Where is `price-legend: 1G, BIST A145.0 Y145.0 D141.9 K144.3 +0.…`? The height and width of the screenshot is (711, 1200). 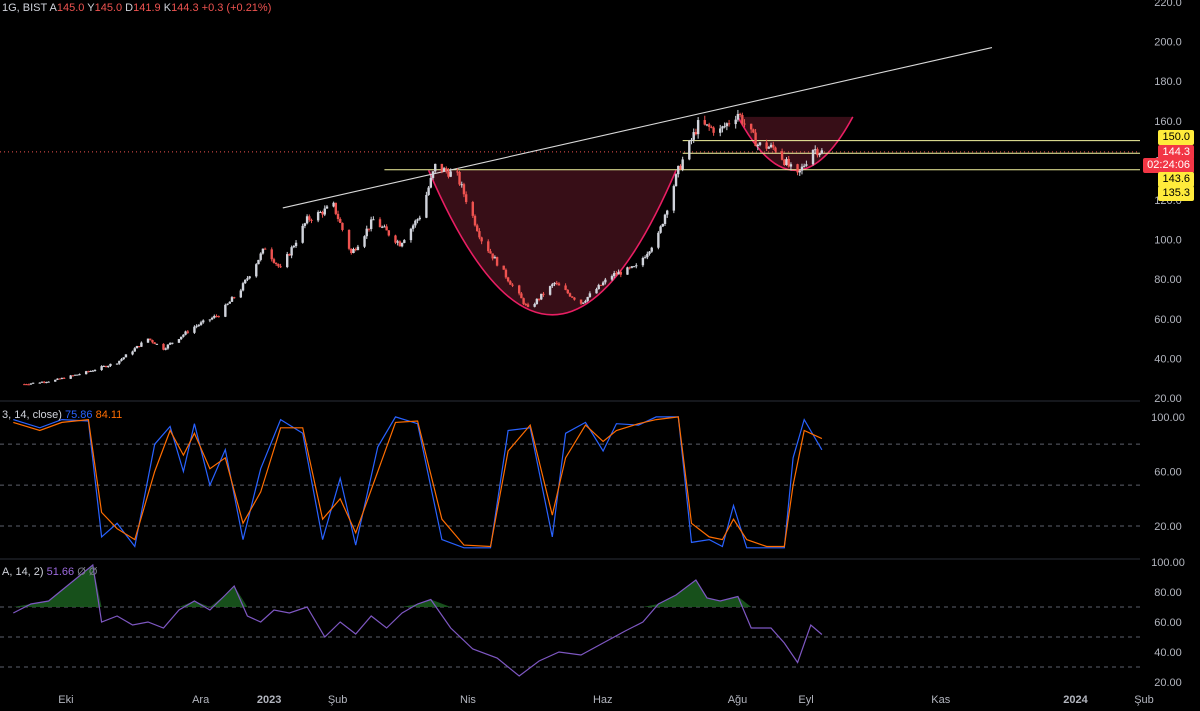
price-legend: 1G, BIST A145.0 Y145.0 D141.9 K144.3 +0.… is located at coordinates (136, 8).